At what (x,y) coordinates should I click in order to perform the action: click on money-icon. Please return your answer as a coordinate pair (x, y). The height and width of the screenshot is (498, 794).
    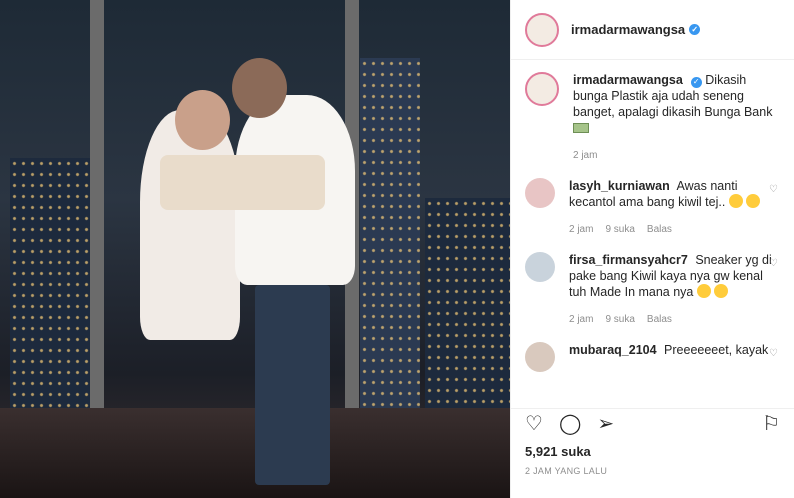
    Looking at the image, I should click on (581, 128).